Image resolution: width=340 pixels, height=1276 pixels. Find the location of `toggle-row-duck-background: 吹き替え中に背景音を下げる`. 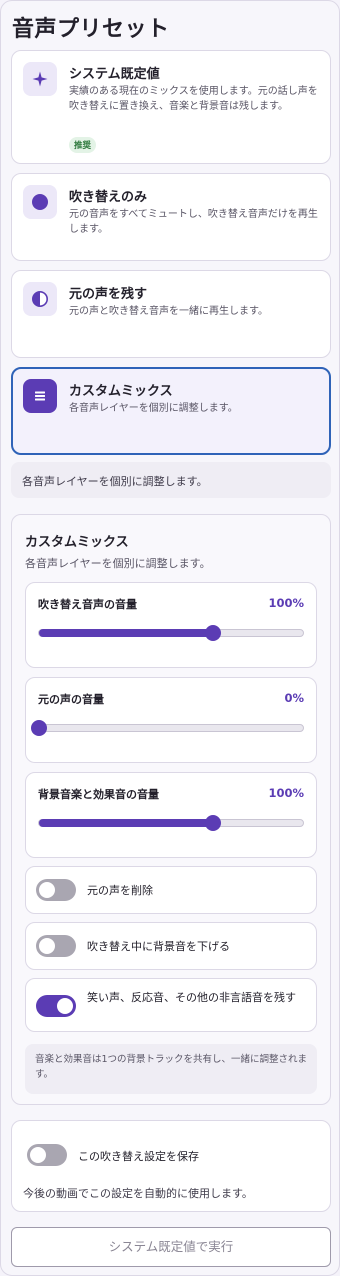

toggle-row-duck-background: 吹き替え中に背景音を下げる is located at coordinates (171, 946).